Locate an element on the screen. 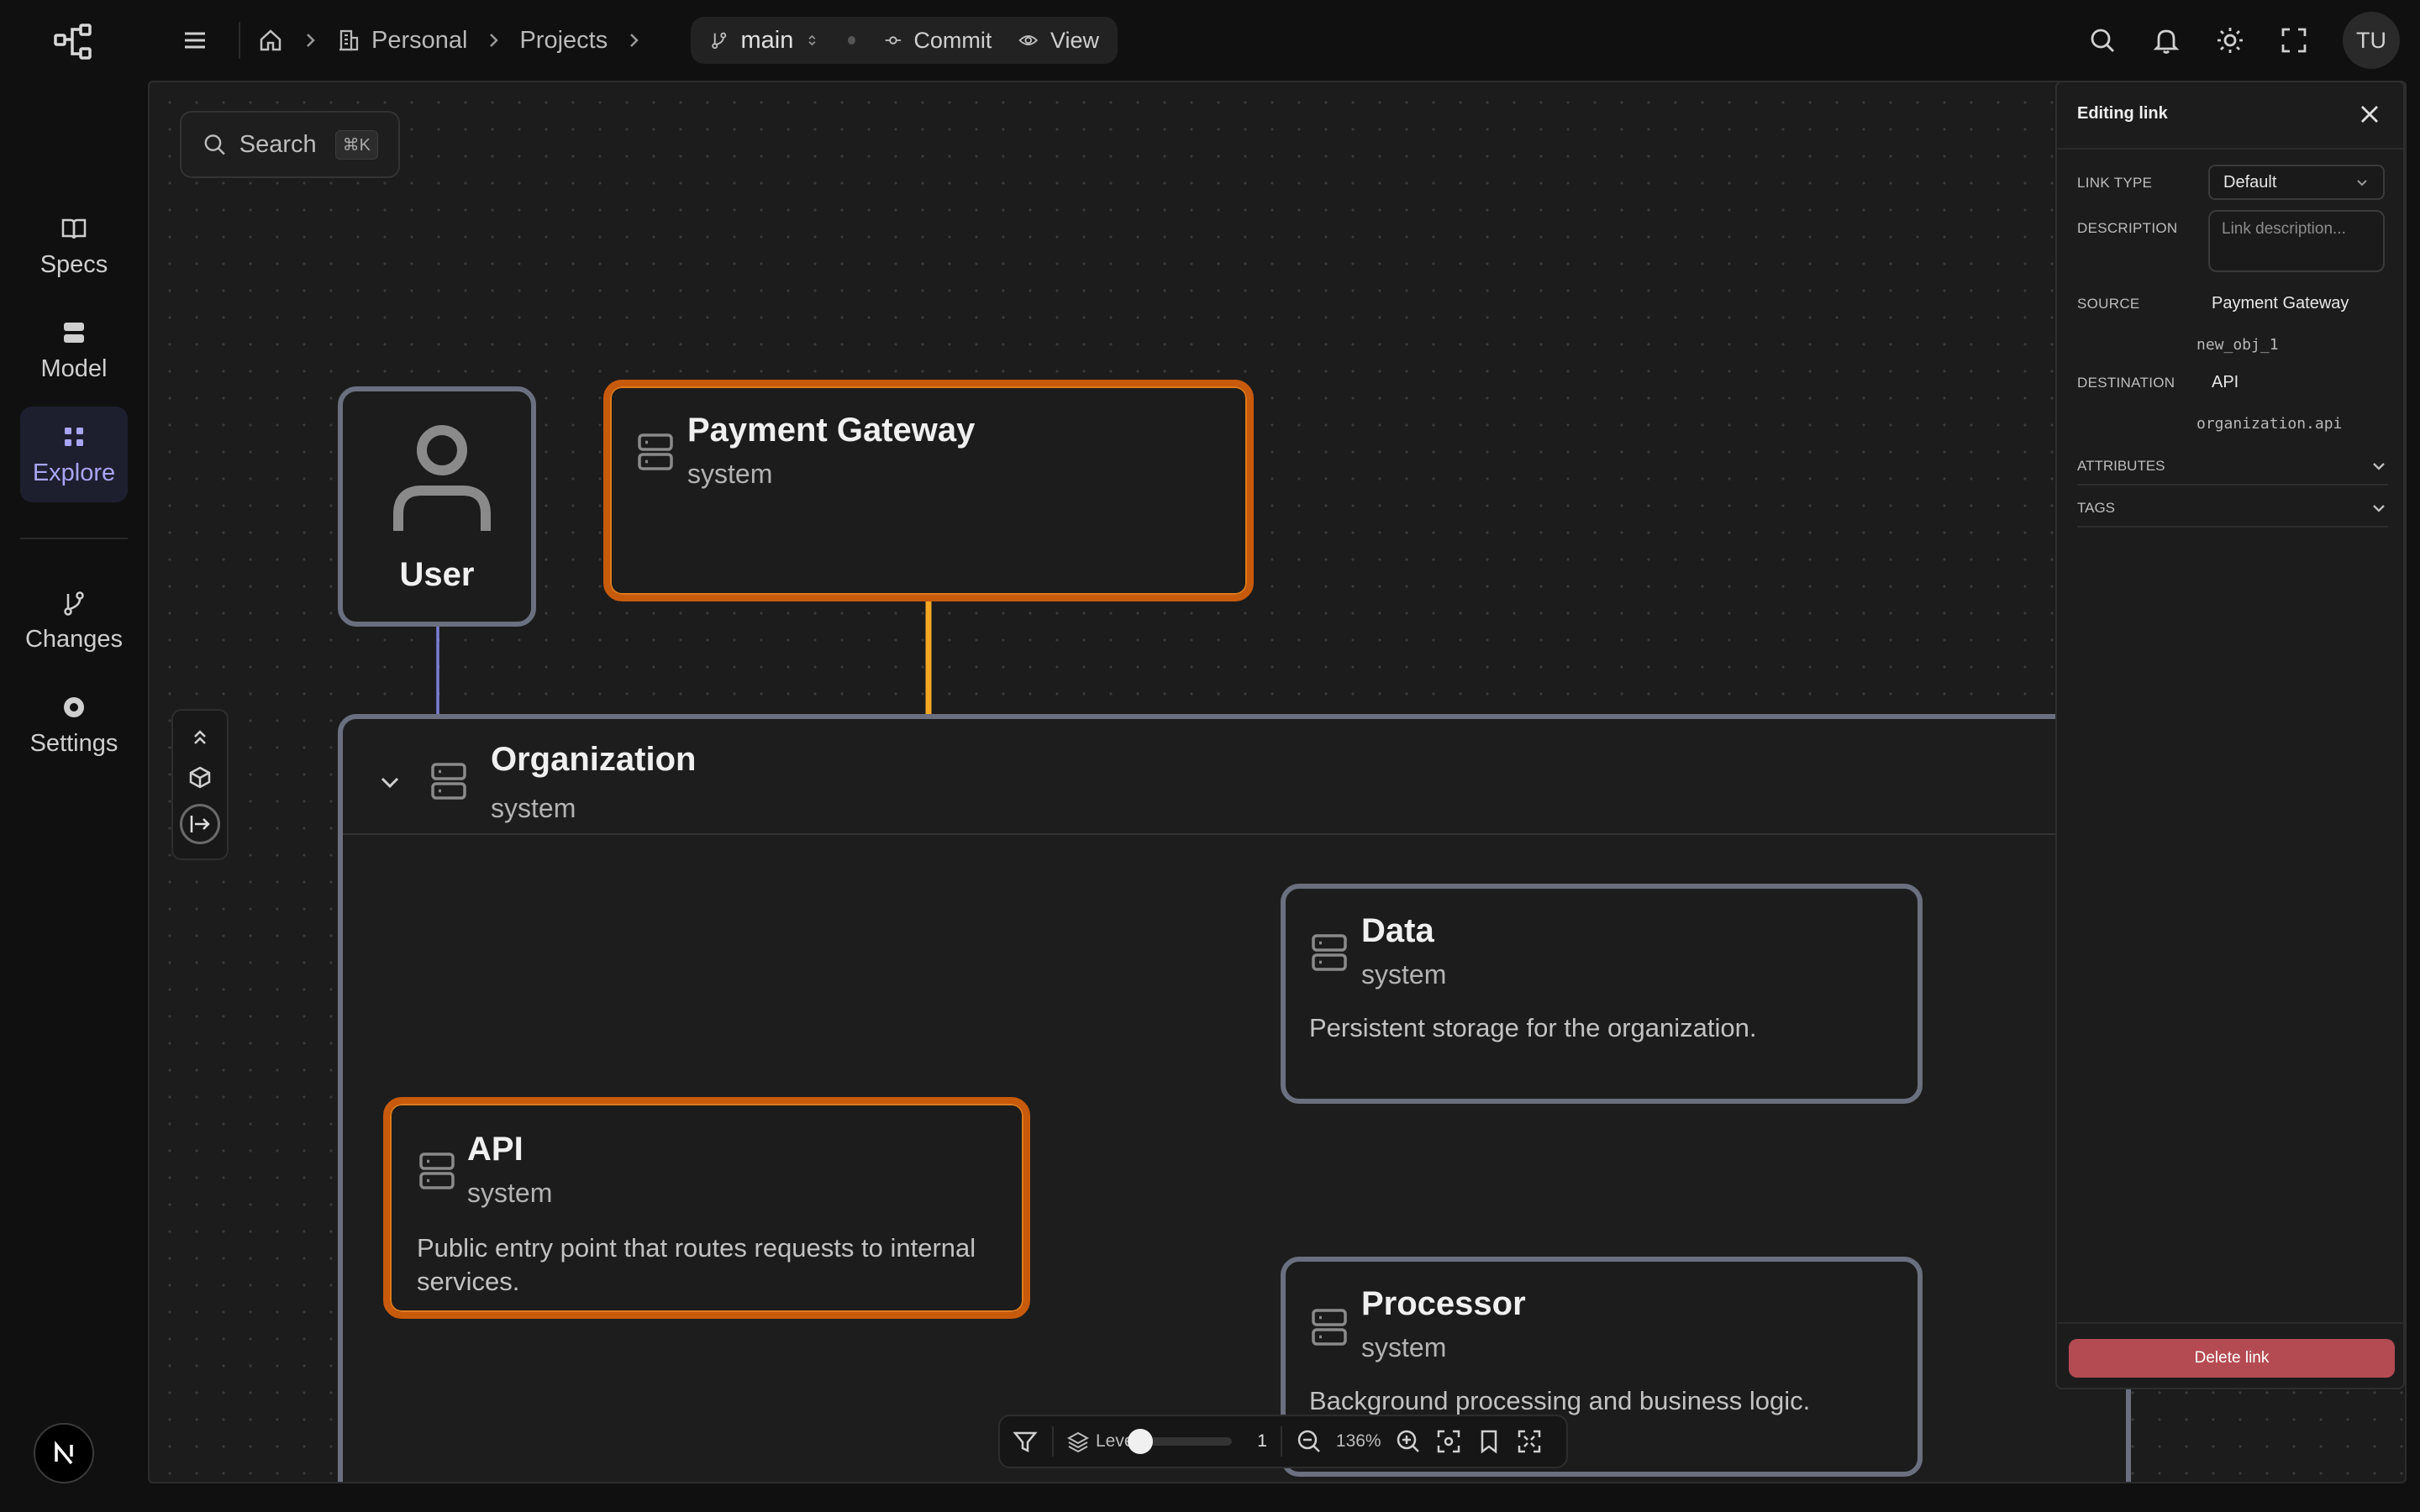  fit-view-icon is located at coordinates (1529, 1441).